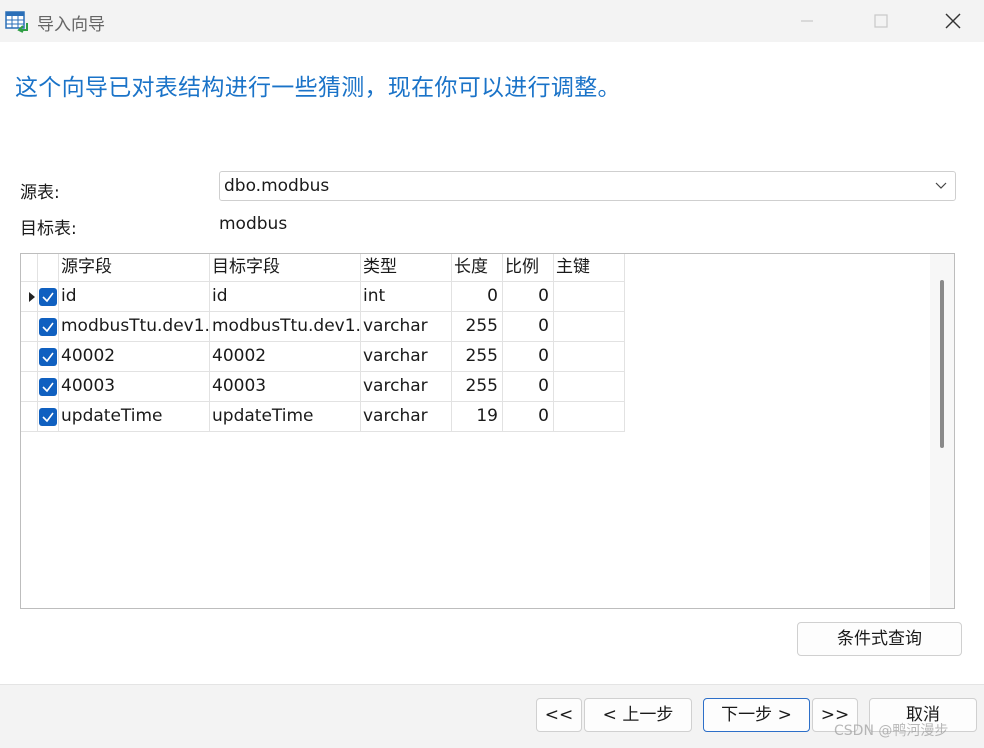 This screenshot has width=984, height=748. I want to click on close-icon, so click(953, 21).